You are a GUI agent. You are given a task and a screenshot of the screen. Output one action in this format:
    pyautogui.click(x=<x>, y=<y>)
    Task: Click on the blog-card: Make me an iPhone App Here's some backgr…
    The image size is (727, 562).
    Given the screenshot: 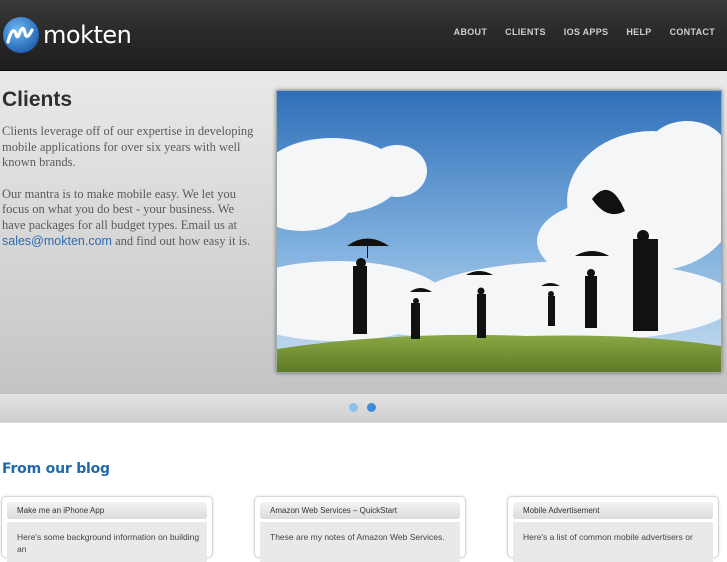 What is the action you would take?
    pyautogui.click(x=107, y=529)
    